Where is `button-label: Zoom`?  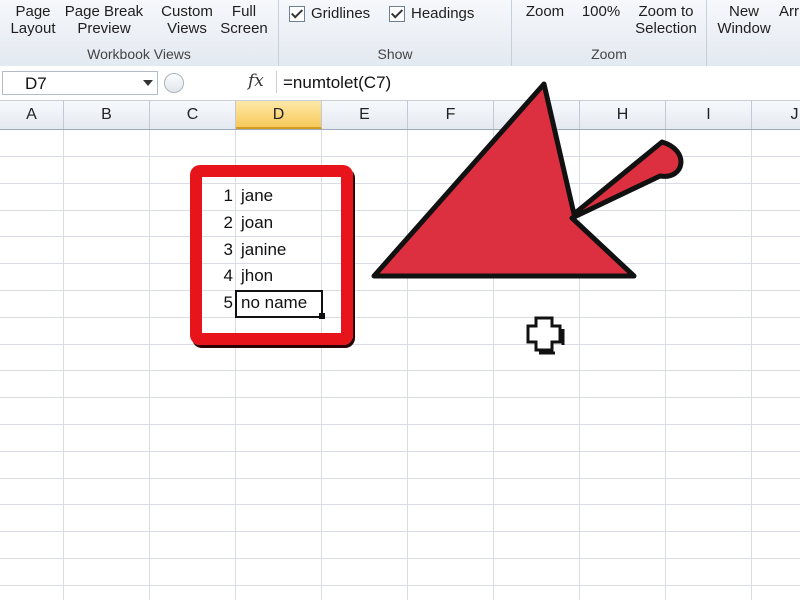 button-label: Zoom is located at coordinates (545, 11).